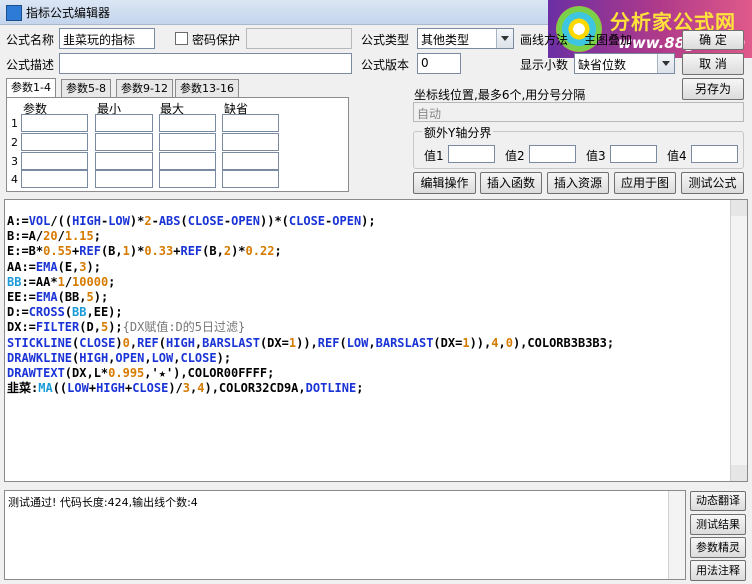 The image size is (752, 584). I want to click on param-2-default, so click(250, 142).